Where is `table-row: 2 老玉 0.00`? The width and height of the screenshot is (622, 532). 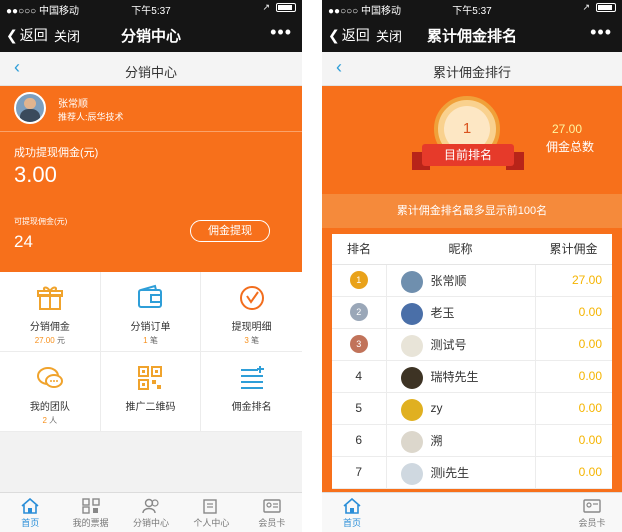 table-row: 2 老玉 0.00 is located at coordinates (472, 312).